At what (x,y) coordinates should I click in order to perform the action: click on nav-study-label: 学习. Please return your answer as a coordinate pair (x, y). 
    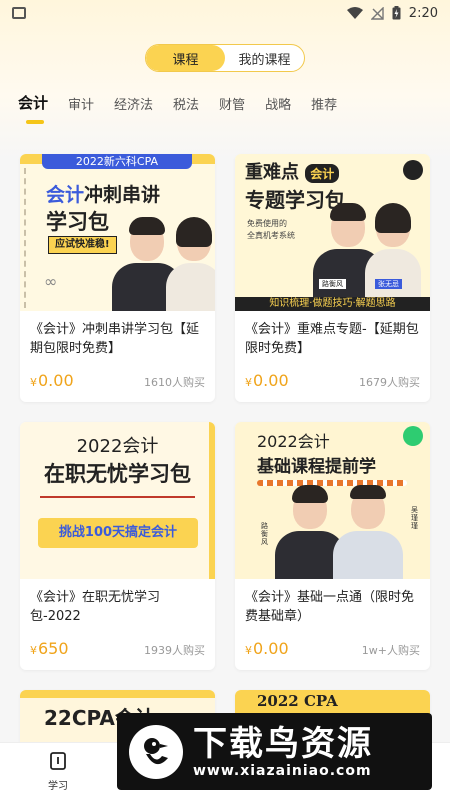
    Looking at the image, I should click on (58, 786).